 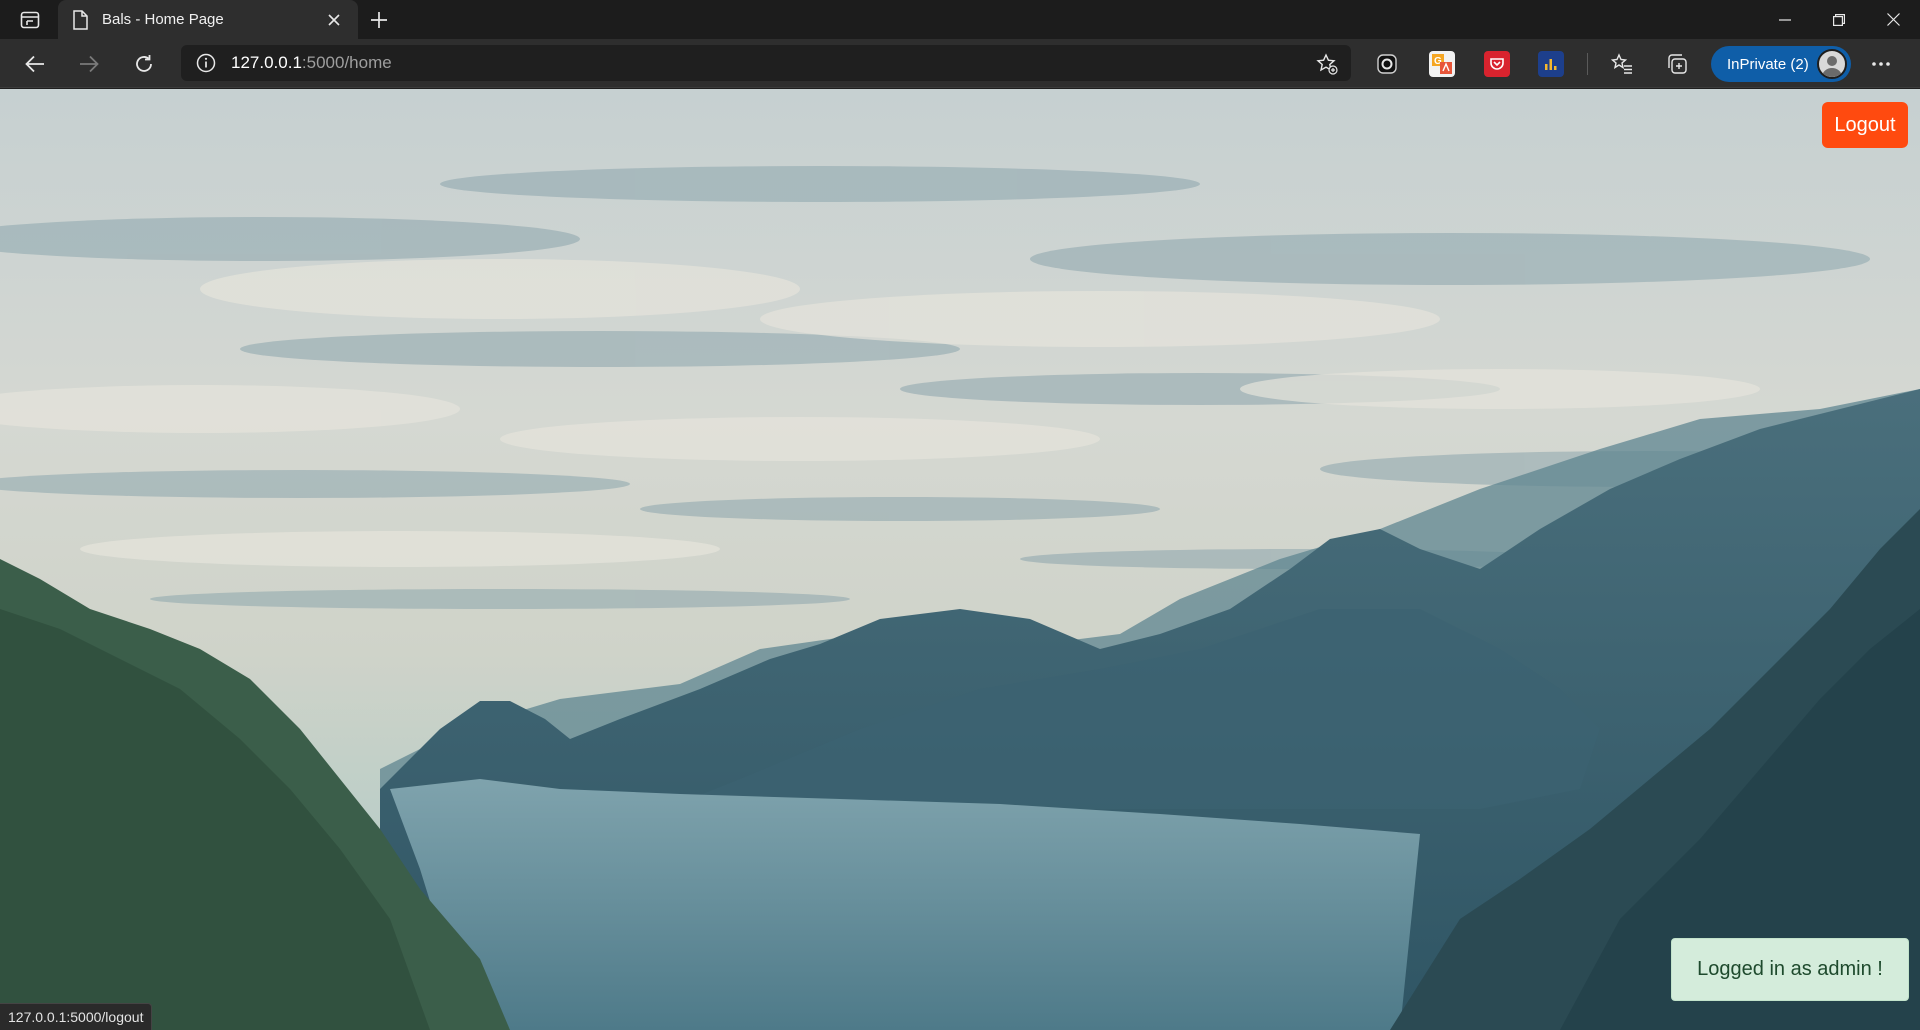 I want to click on url-text: 127.0.0.1:5000/home, so click(x=311, y=63).